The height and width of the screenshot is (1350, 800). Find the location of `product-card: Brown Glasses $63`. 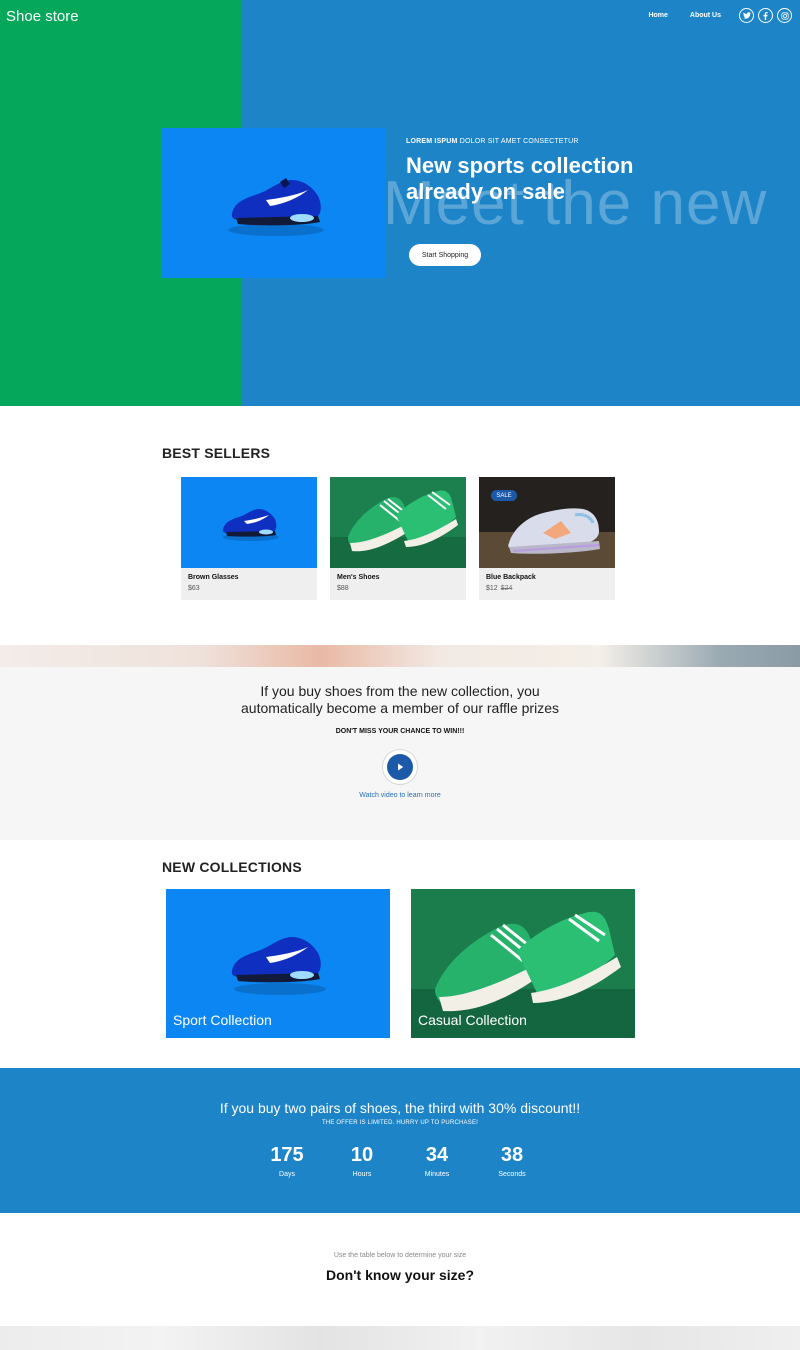

product-card: Brown Glasses $63 is located at coordinates (249, 538).